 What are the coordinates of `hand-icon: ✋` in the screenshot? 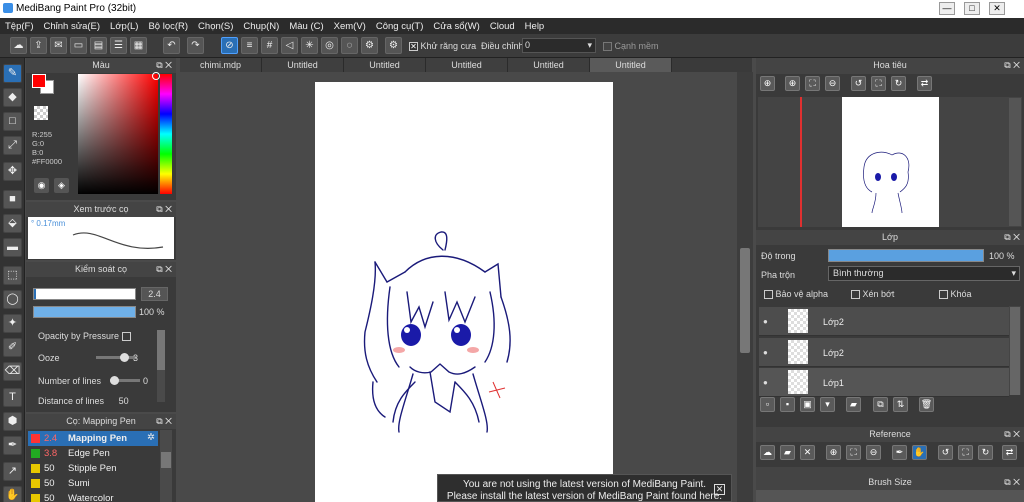 It's located at (919, 452).